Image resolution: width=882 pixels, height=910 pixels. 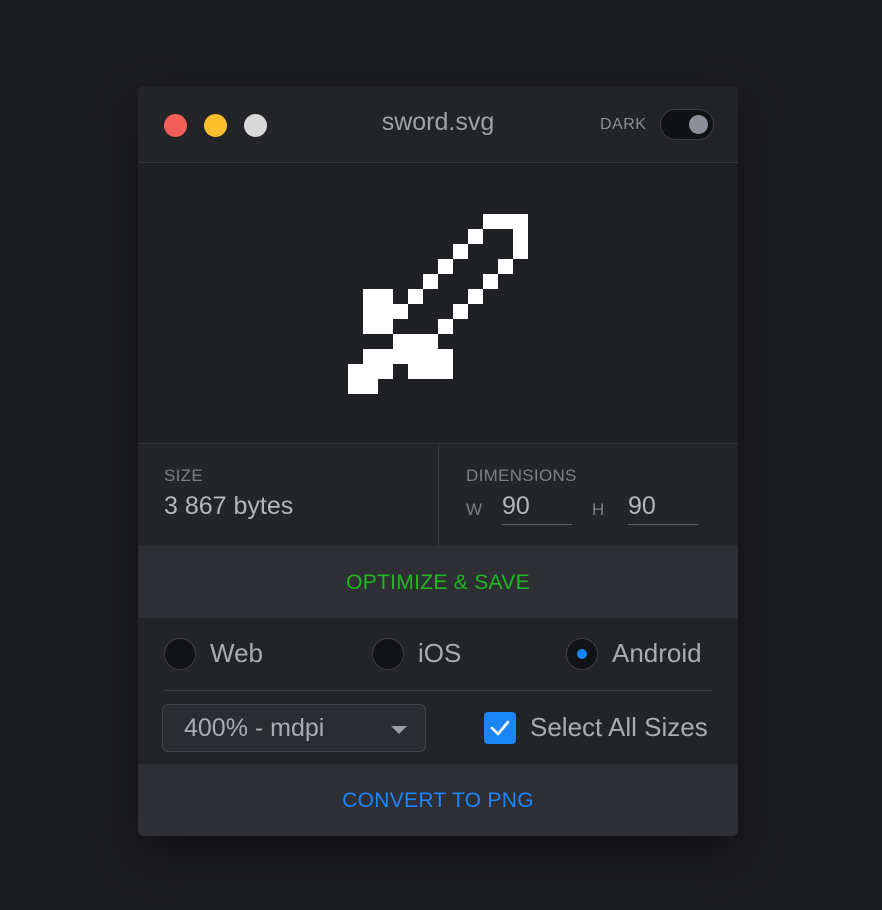 I want to click on density-select: 400% - mdpi, so click(x=294, y=728).